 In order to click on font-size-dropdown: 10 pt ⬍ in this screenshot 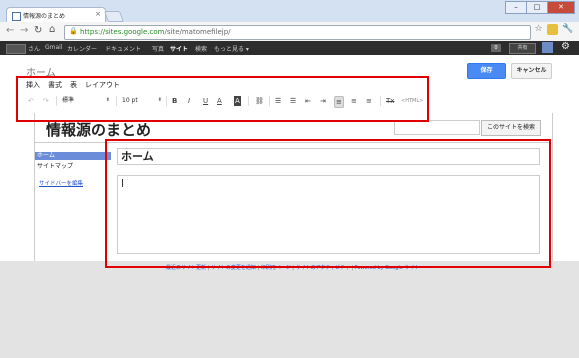, I will do `click(142, 100)`.